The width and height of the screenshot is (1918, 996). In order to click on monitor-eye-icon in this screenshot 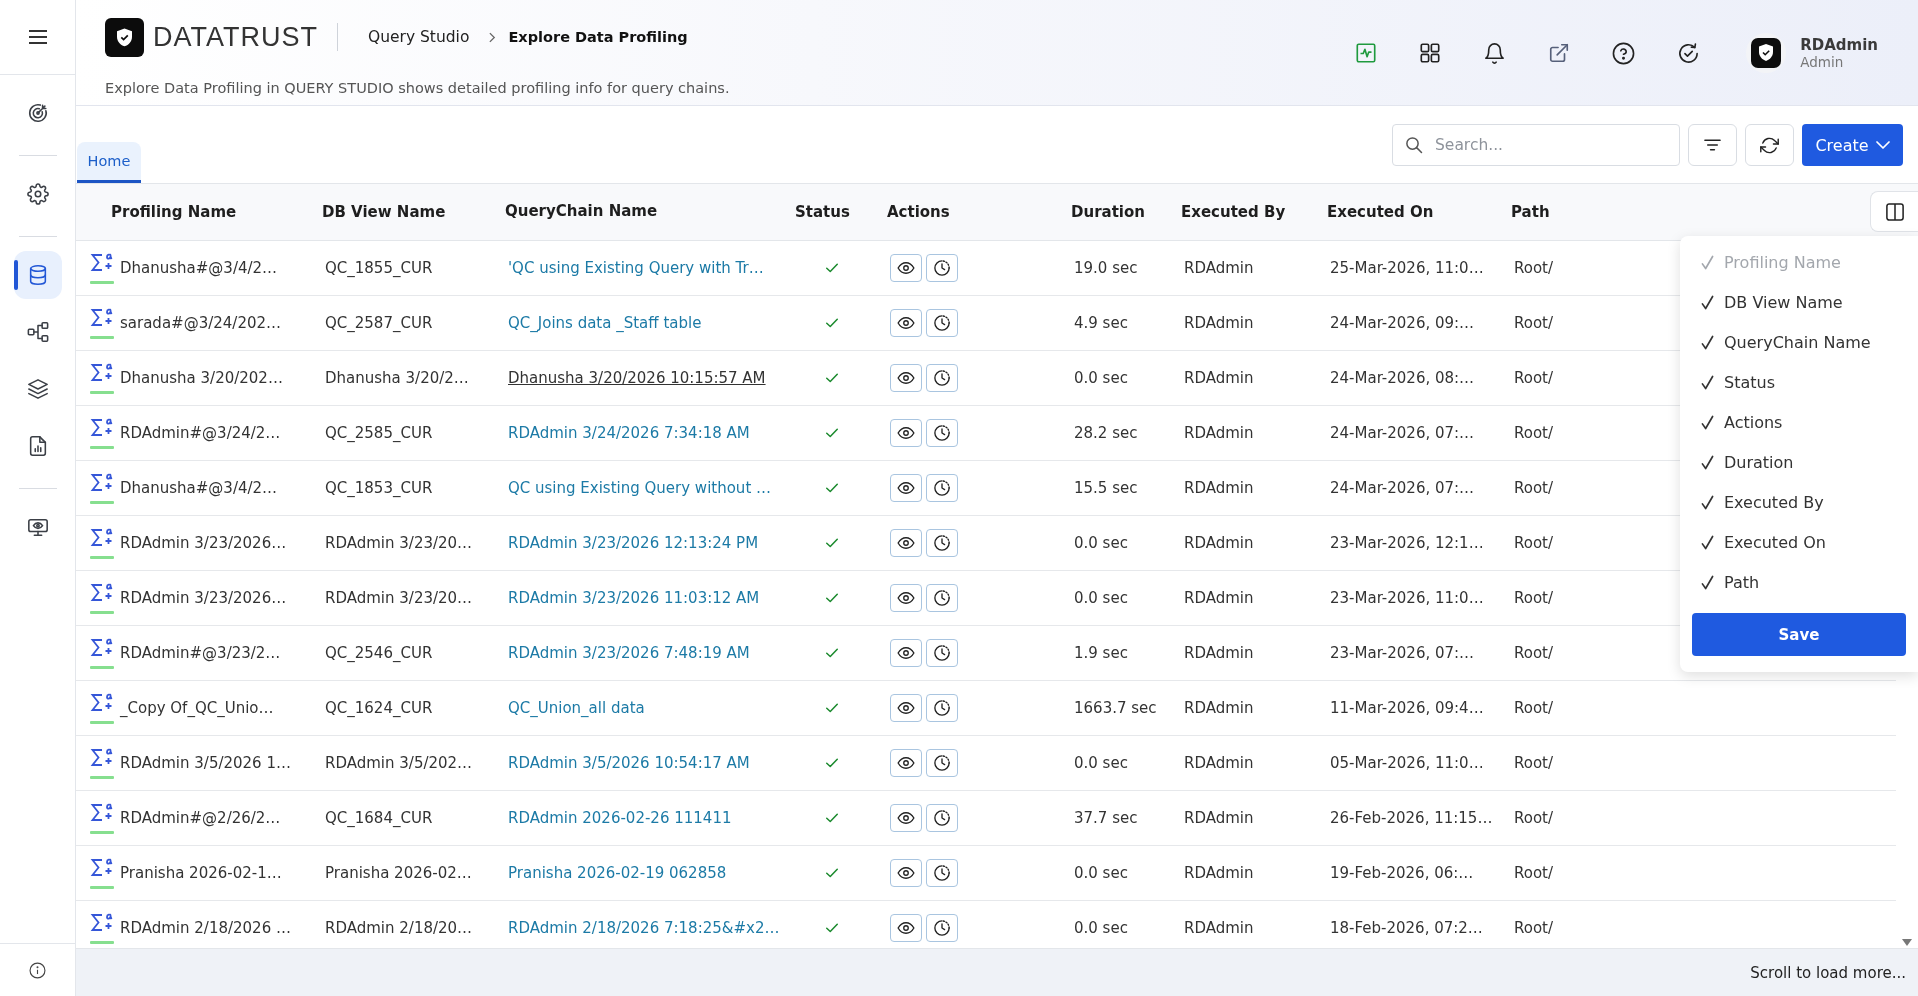, I will do `click(37, 527)`.